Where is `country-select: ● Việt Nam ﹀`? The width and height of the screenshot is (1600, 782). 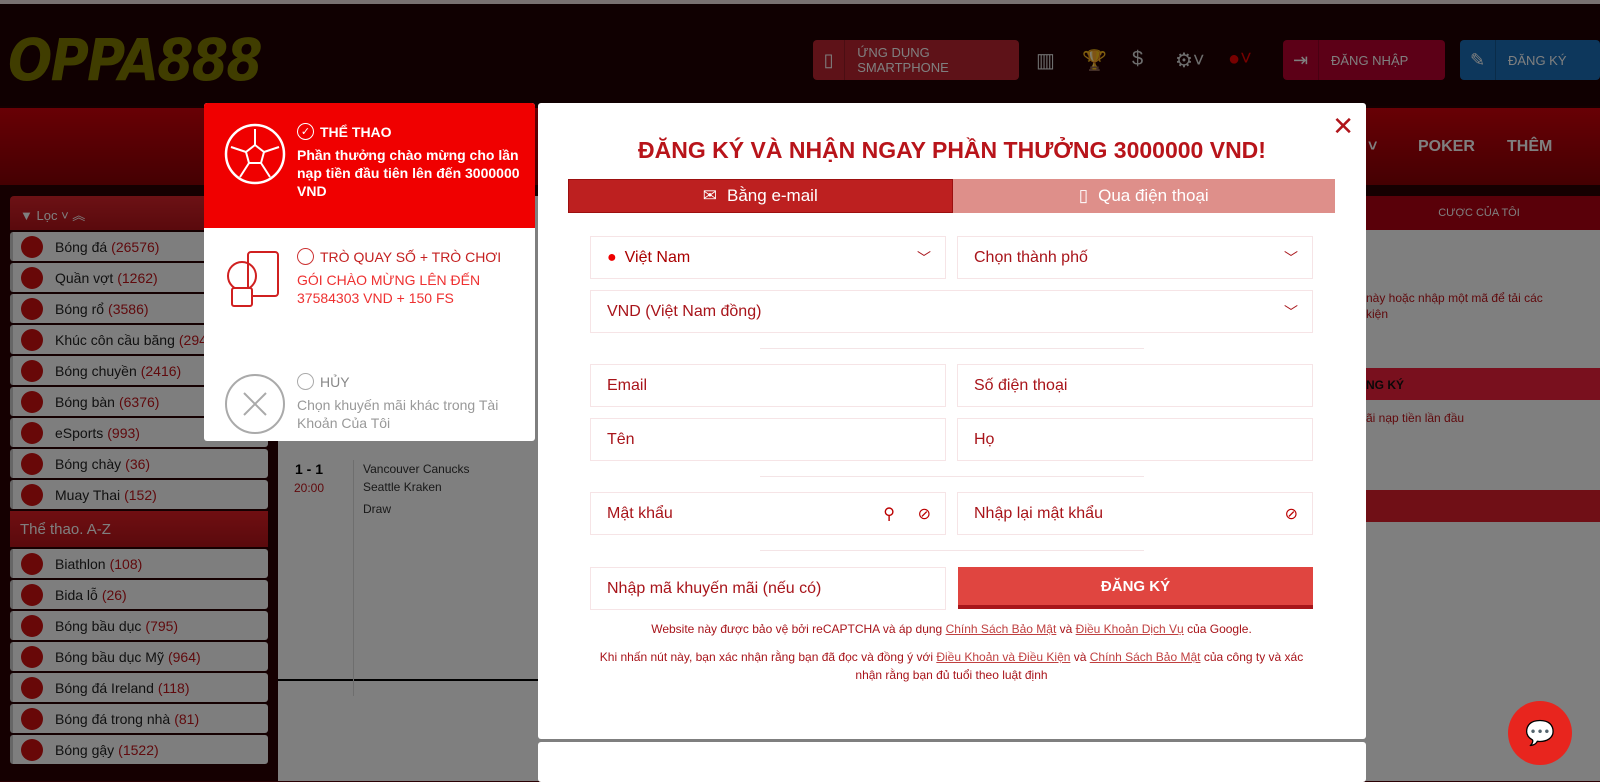
country-select: ● Việt Nam ﹀ is located at coordinates (768, 257).